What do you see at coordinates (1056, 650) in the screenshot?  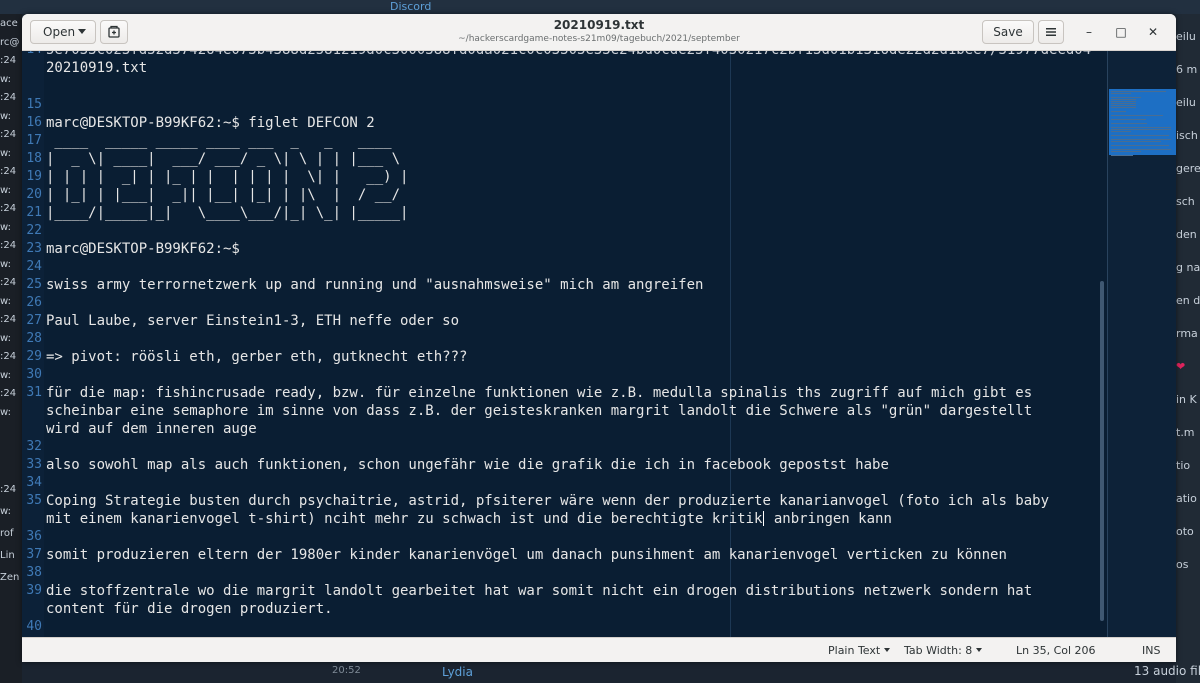 I see `cursor-position: Ln 35, Col 206` at bounding box center [1056, 650].